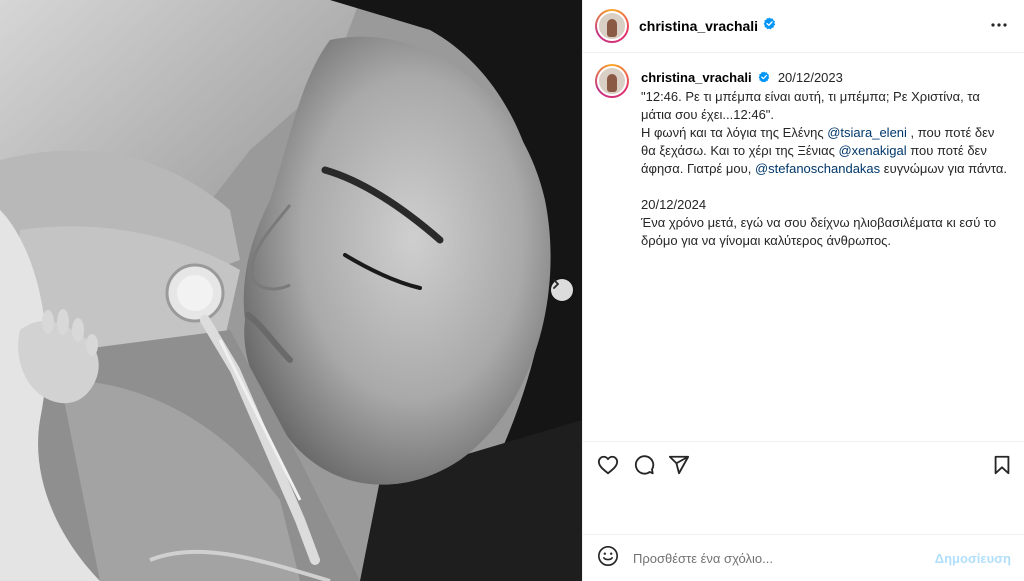 This screenshot has height=581, width=1024. What do you see at coordinates (679, 465) in the screenshot?
I see `send-icon` at bounding box center [679, 465].